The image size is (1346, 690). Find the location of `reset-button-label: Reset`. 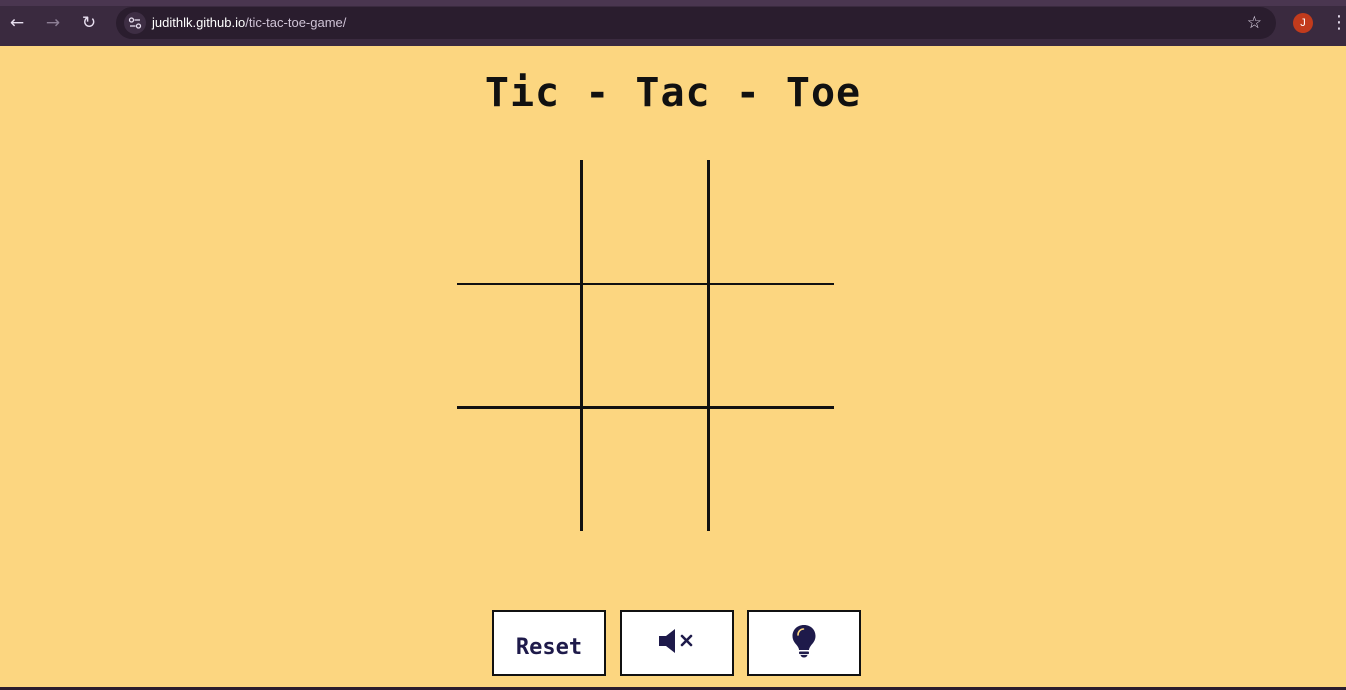

reset-button-label: Reset is located at coordinates (549, 647).